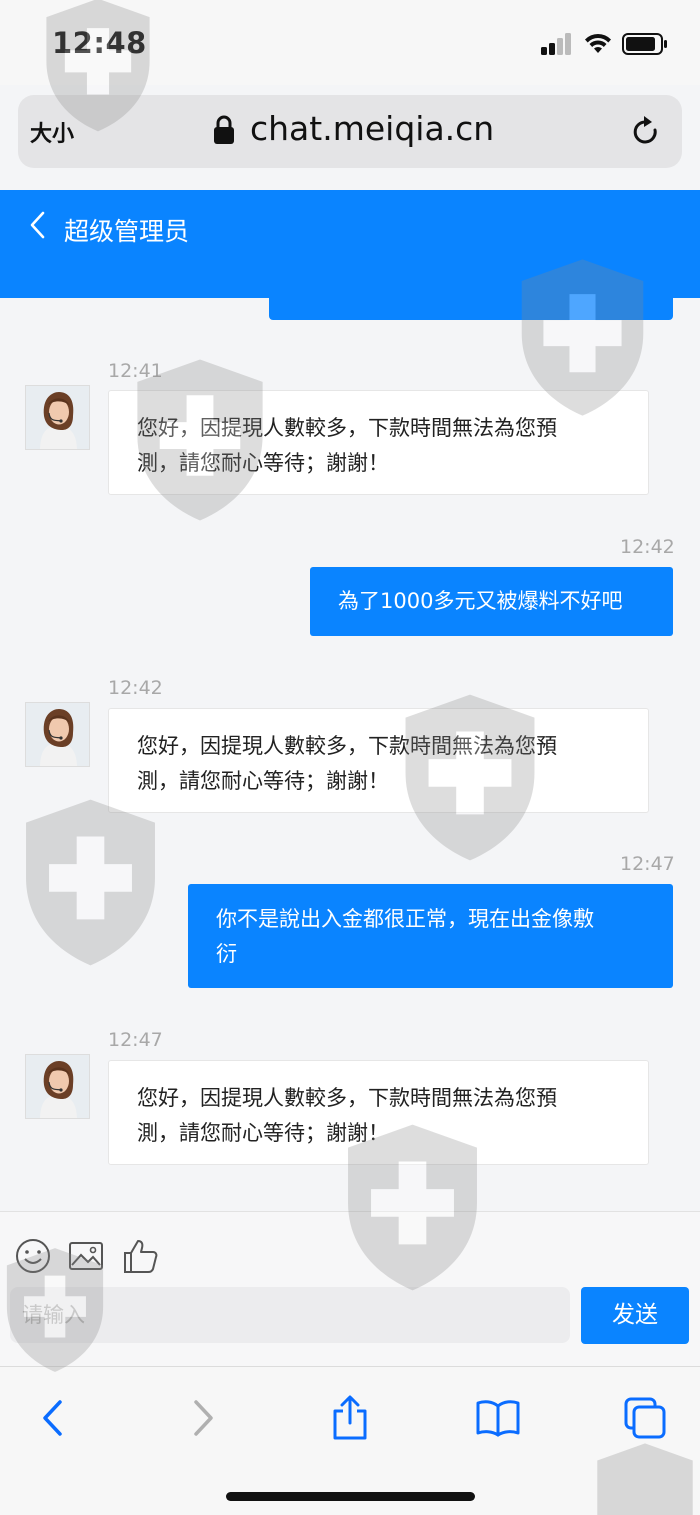  Describe the element at coordinates (635, 1315) in the screenshot. I see `send-button: 发送` at that location.